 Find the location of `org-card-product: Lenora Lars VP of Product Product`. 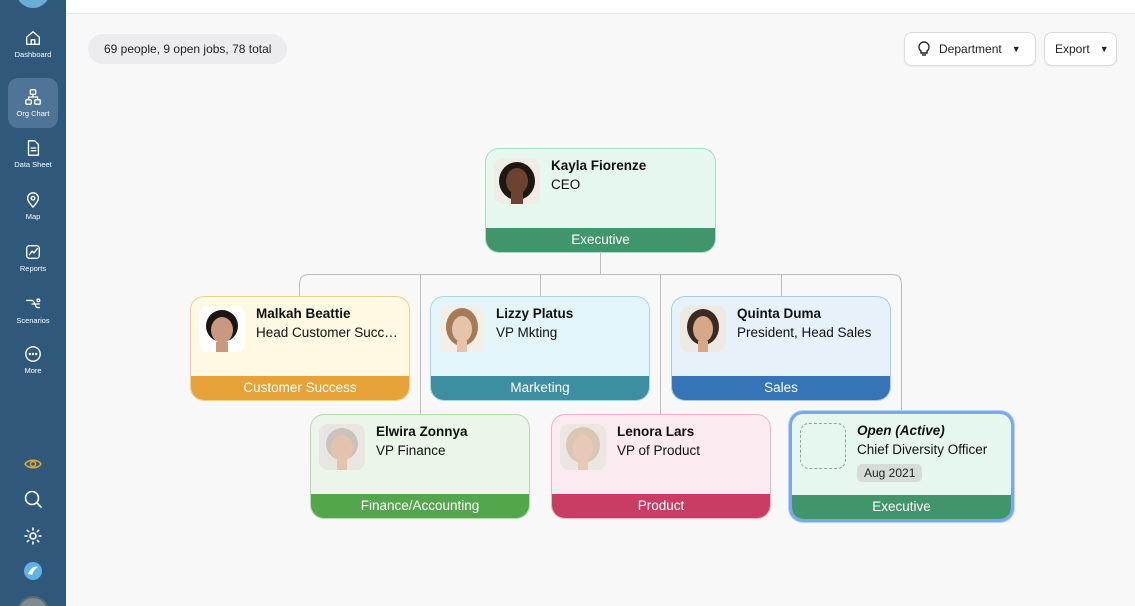

org-card-product: Lenora Lars VP of Product Product is located at coordinates (661, 466).